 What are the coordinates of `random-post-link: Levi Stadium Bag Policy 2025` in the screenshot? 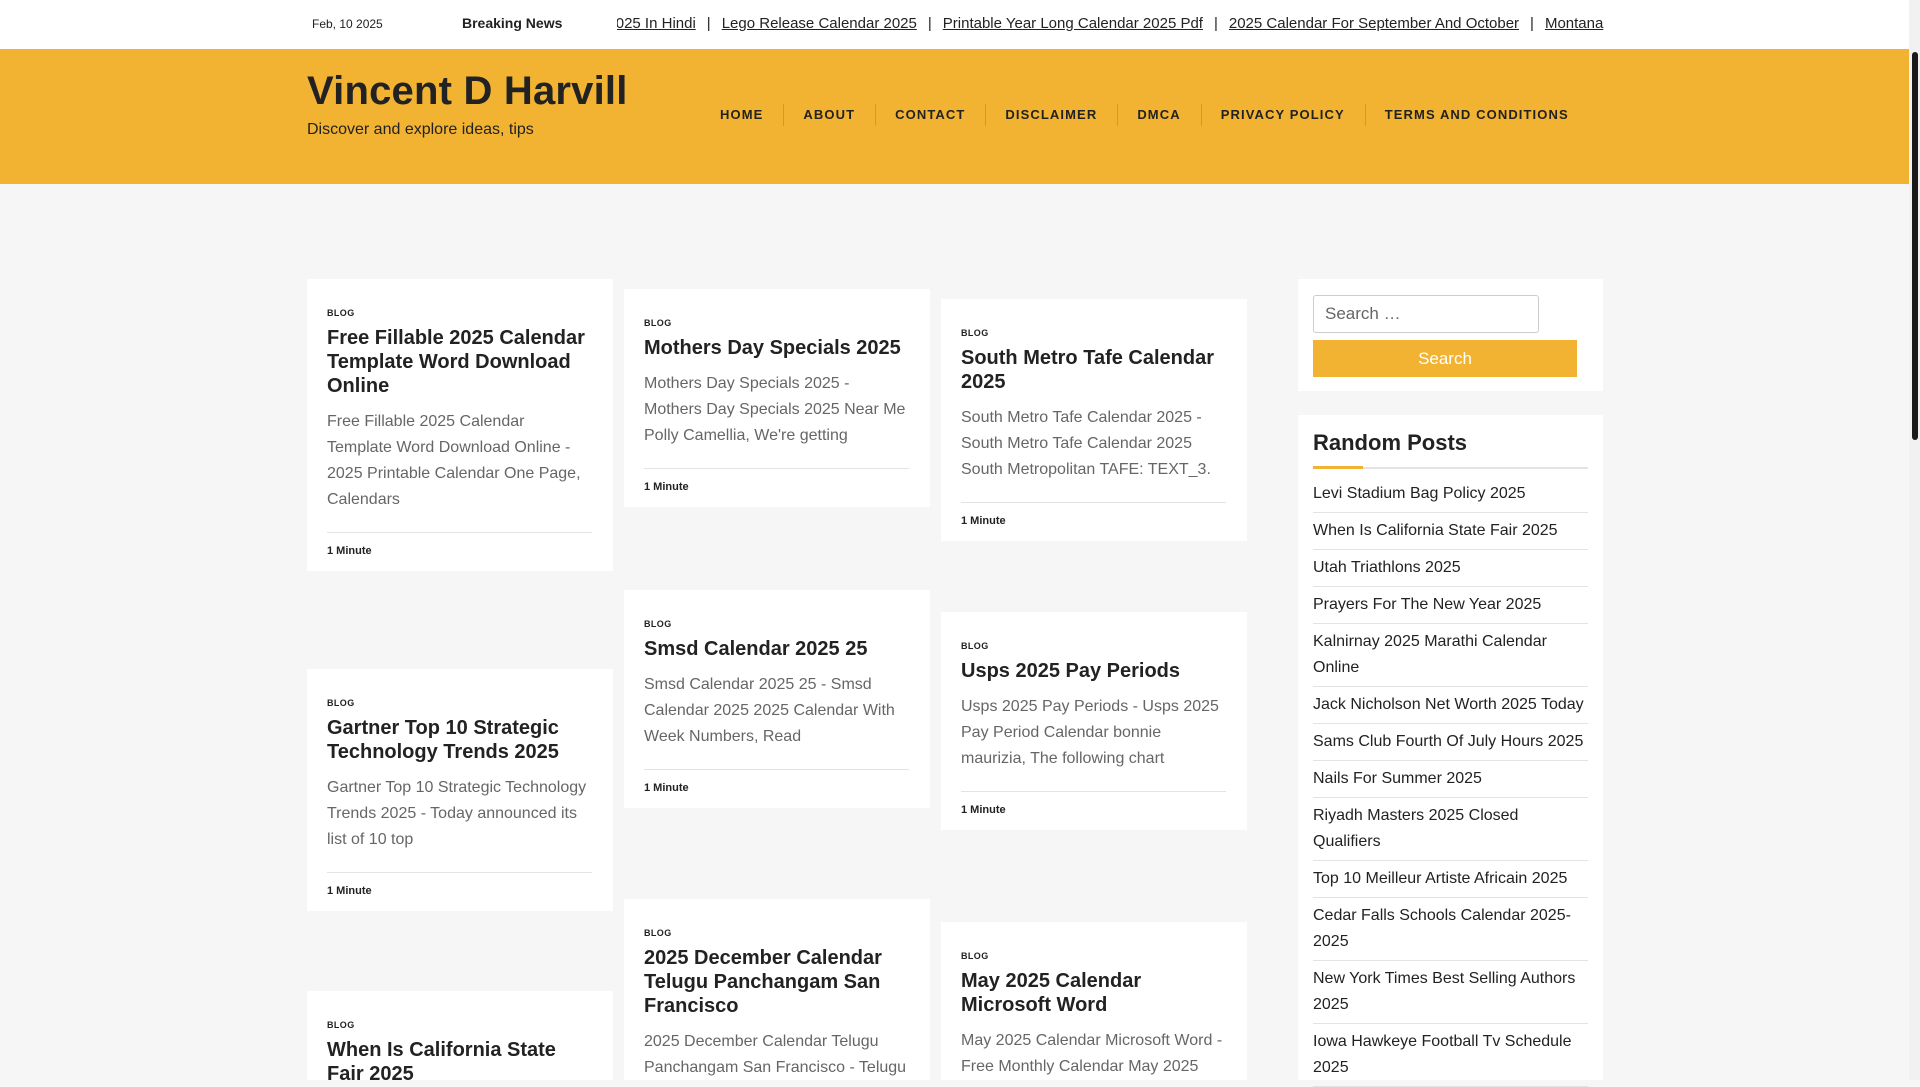 It's located at (1450, 497).